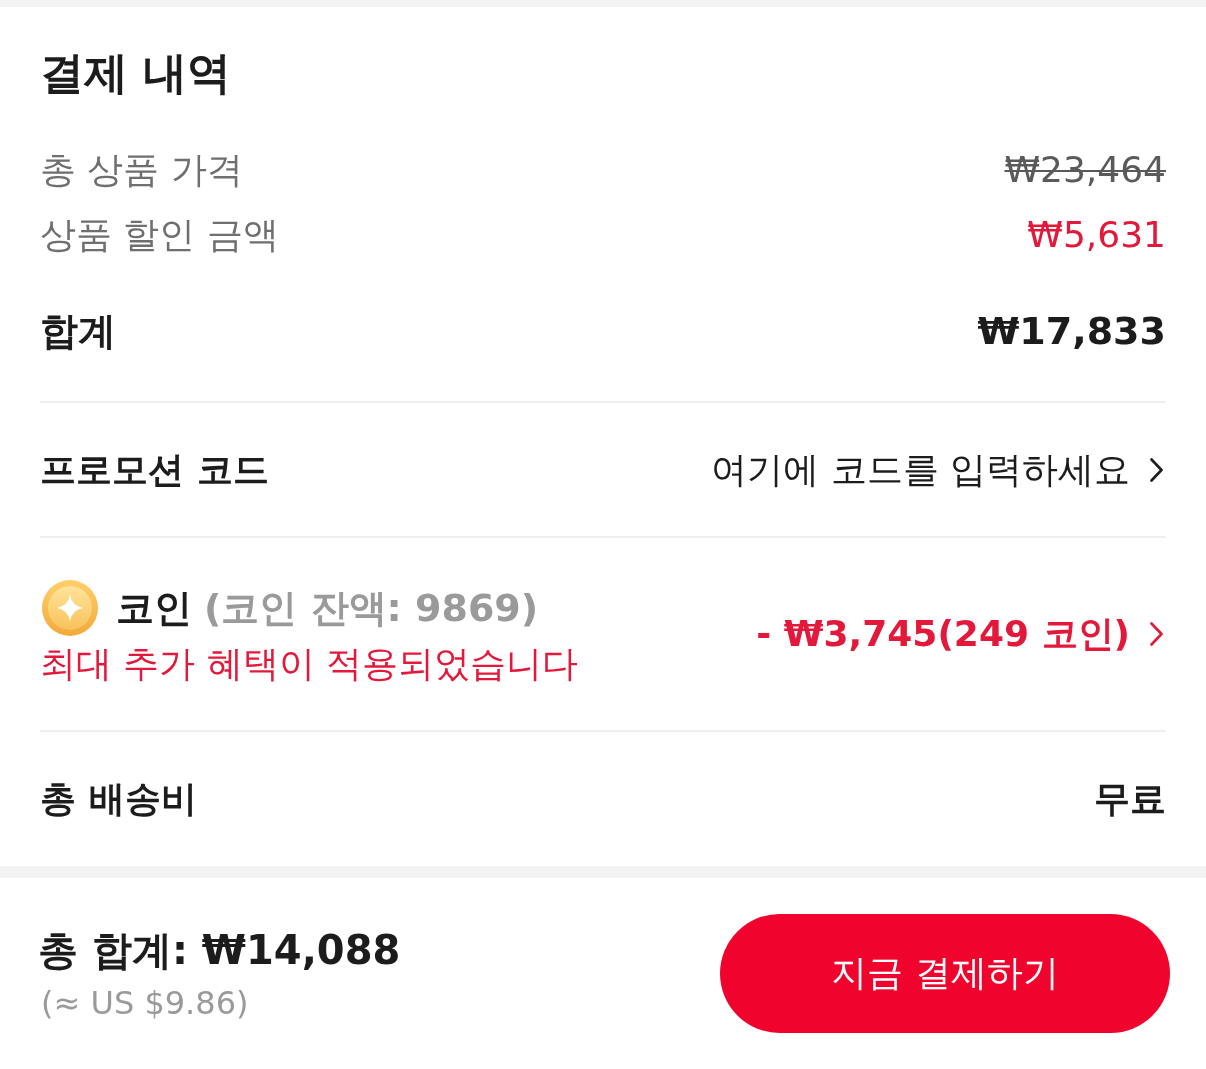  Describe the element at coordinates (159, 234) in the screenshot. I see `price-label: 상품 할인 금액` at that location.